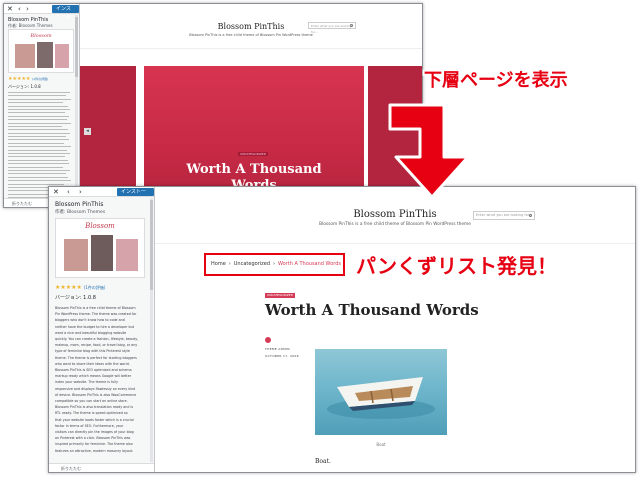 This screenshot has height=480, width=640. Describe the element at coordinates (456, 266) in the screenshot. I see `annotation-breadcrumb-found: パンくずリスト発見！` at that location.